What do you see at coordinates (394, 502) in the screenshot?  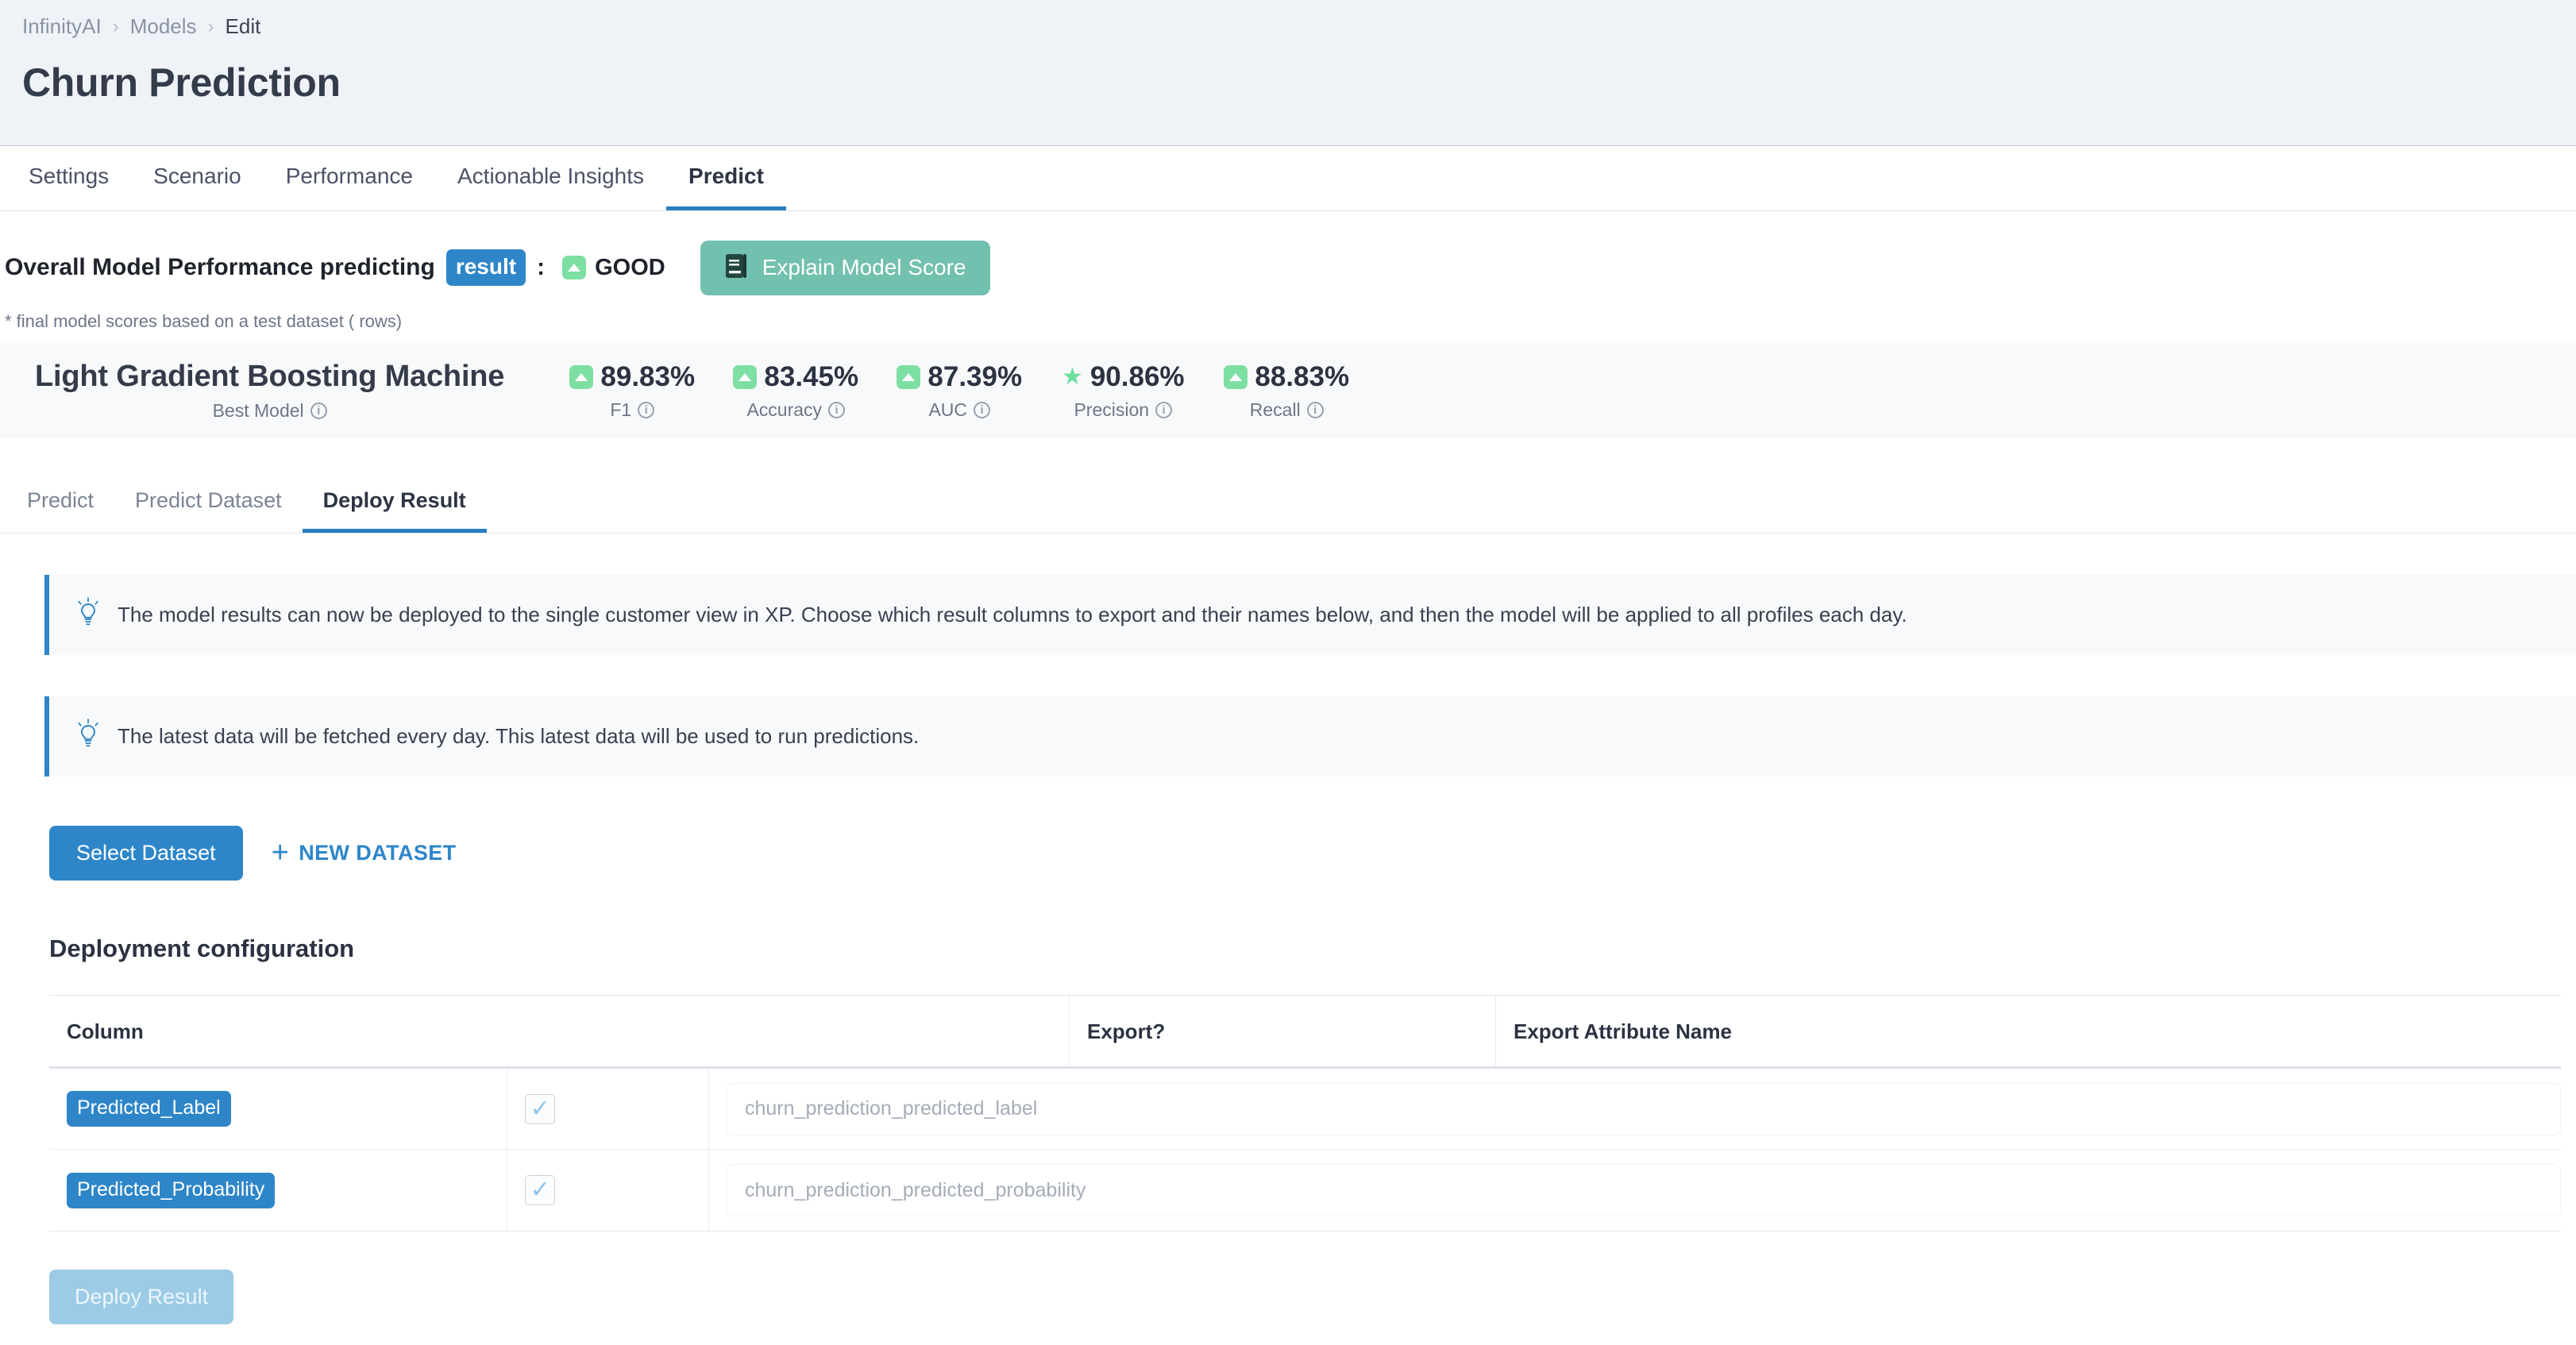 I see `subtab-deploy-result: Deploy Result` at bounding box center [394, 502].